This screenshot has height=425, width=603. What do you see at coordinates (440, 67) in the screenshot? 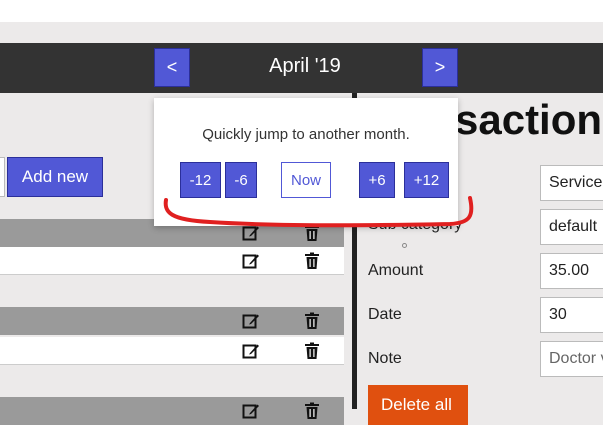
I see `next-month-button: >` at bounding box center [440, 67].